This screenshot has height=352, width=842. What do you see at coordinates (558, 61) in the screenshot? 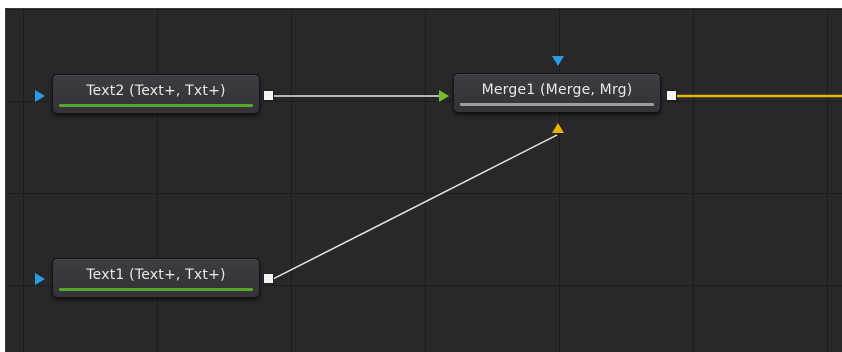
I see `merge1-effect-mask-input-triangle-icon` at bounding box center [558, 61].